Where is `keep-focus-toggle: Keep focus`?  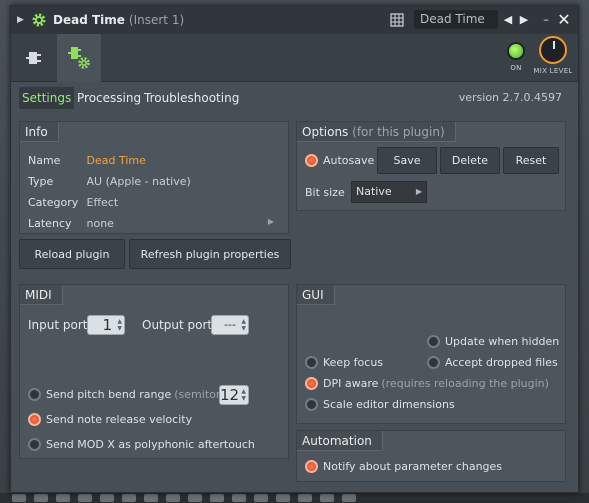 keep-focus-toggle: Keep focus is located at coordinates (344, 362).